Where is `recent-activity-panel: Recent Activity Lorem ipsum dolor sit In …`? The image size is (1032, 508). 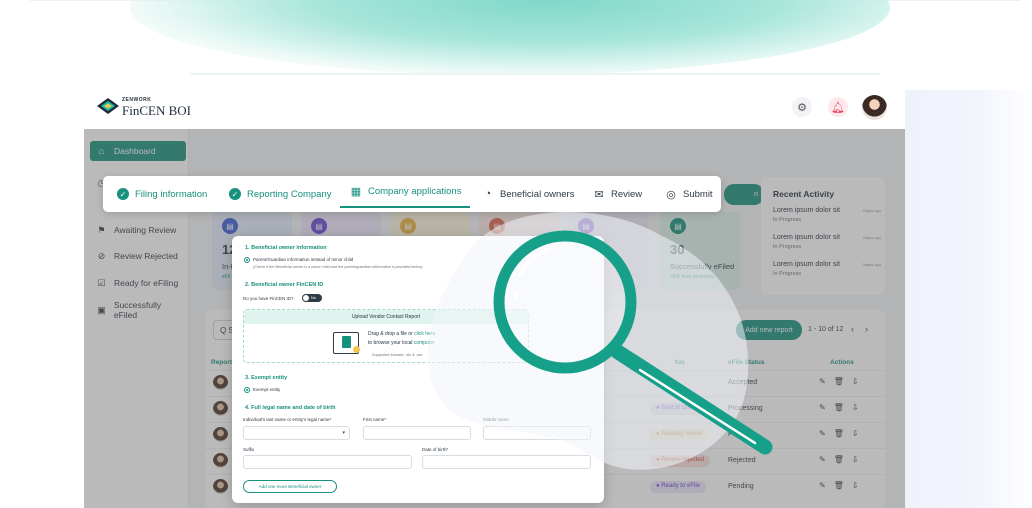 recent-activity-panel: Recent Activity Lorem ipsum dolor sit In … is located at coordinates (823, 236).